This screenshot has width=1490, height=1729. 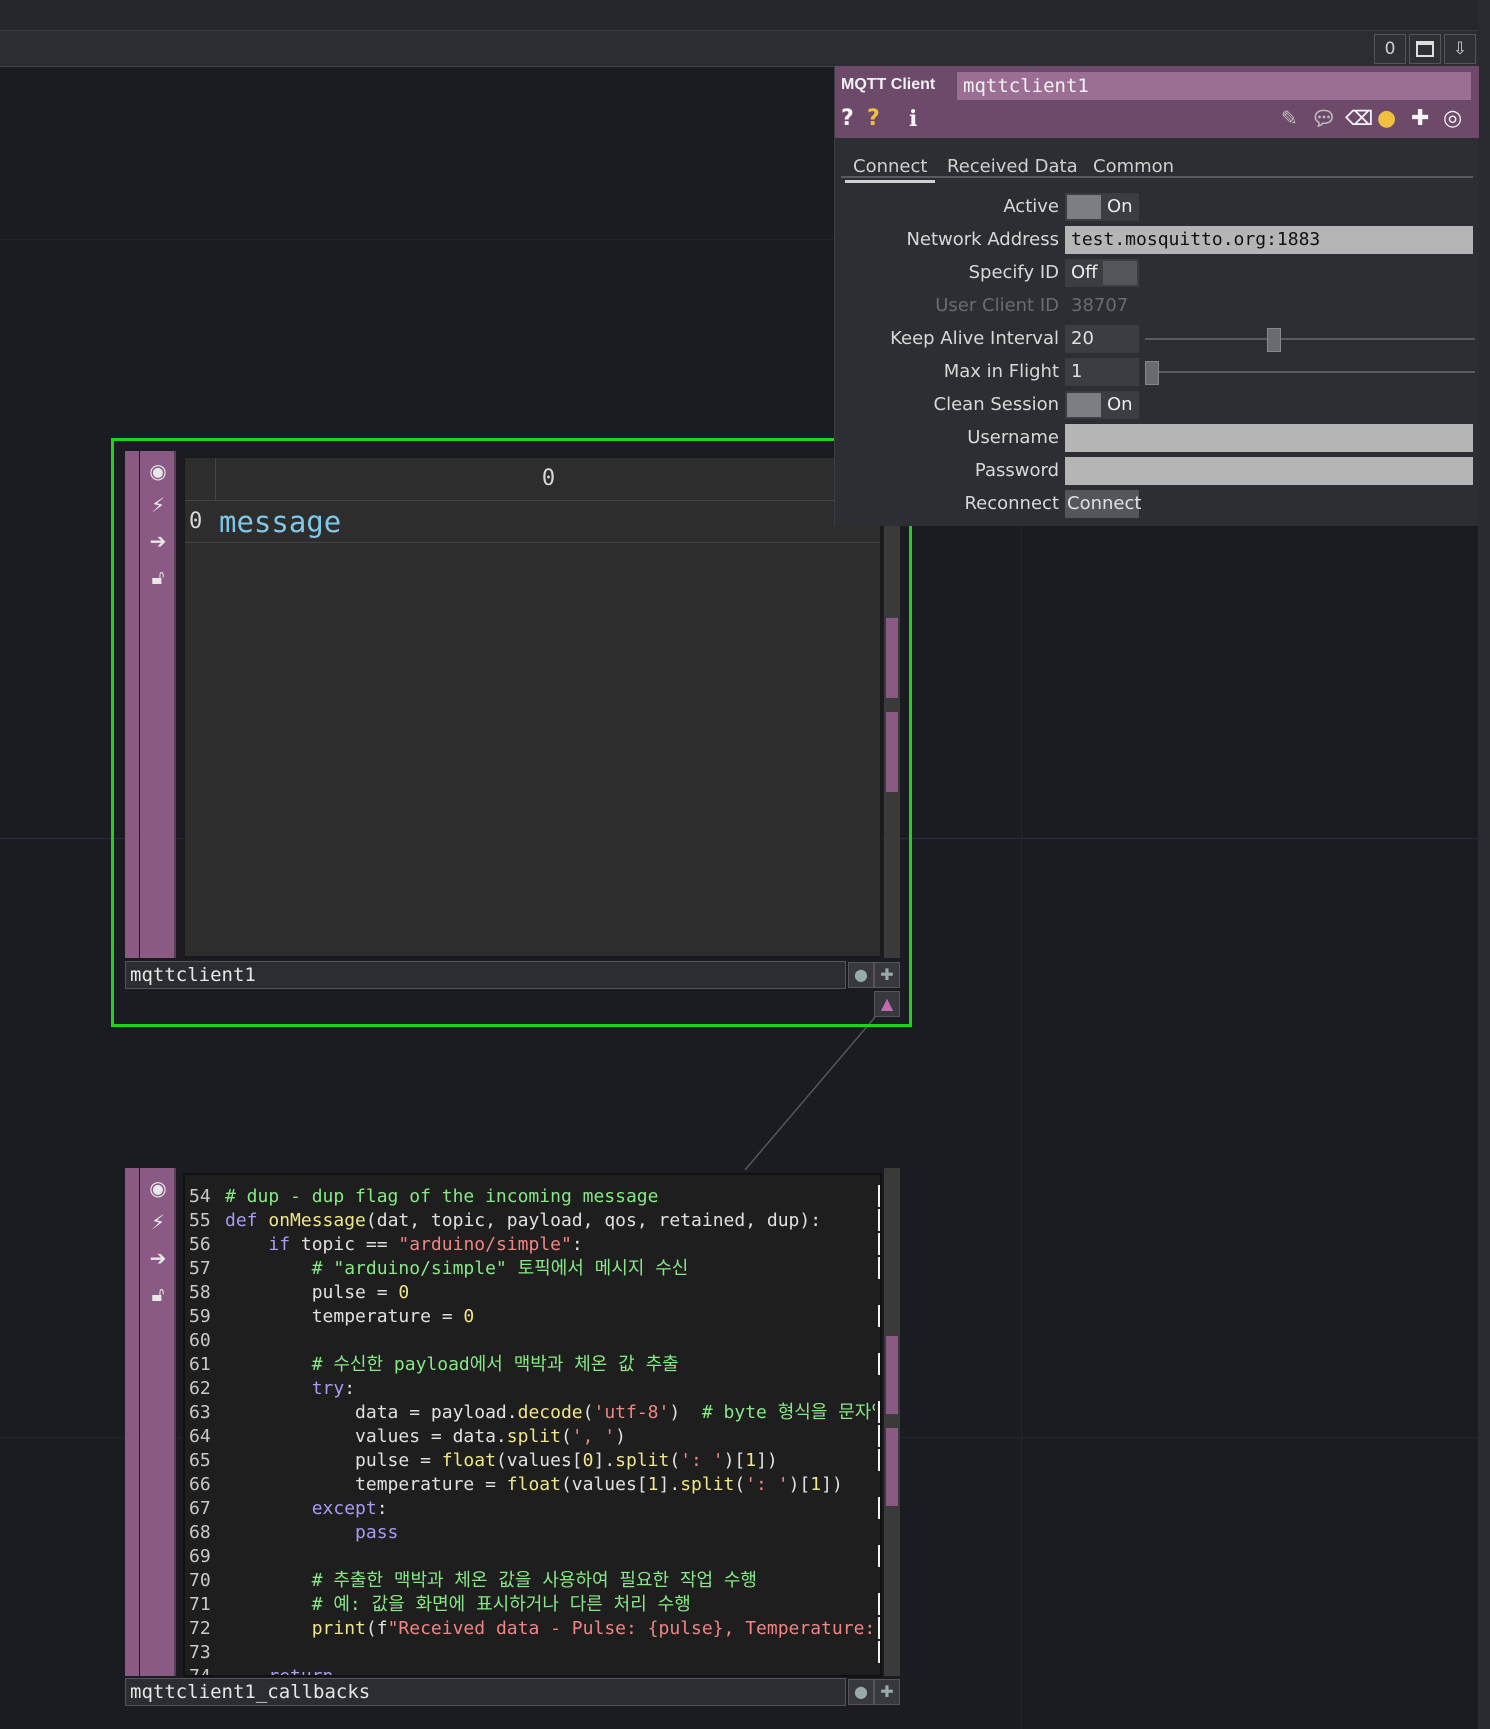 What do you see at coordinates (530, 1245) in the screenshot?
I see `code-line: 56 if topic == "arduino/simple":` at bounding box center [530, 1245].